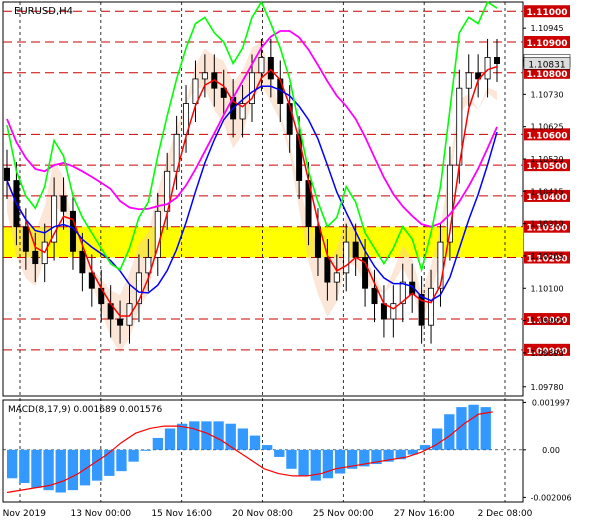 The width and height of the screenshot is (595, 524). I want to click on x-tick-label: 15 Nov 16:00, so click(181, 514).